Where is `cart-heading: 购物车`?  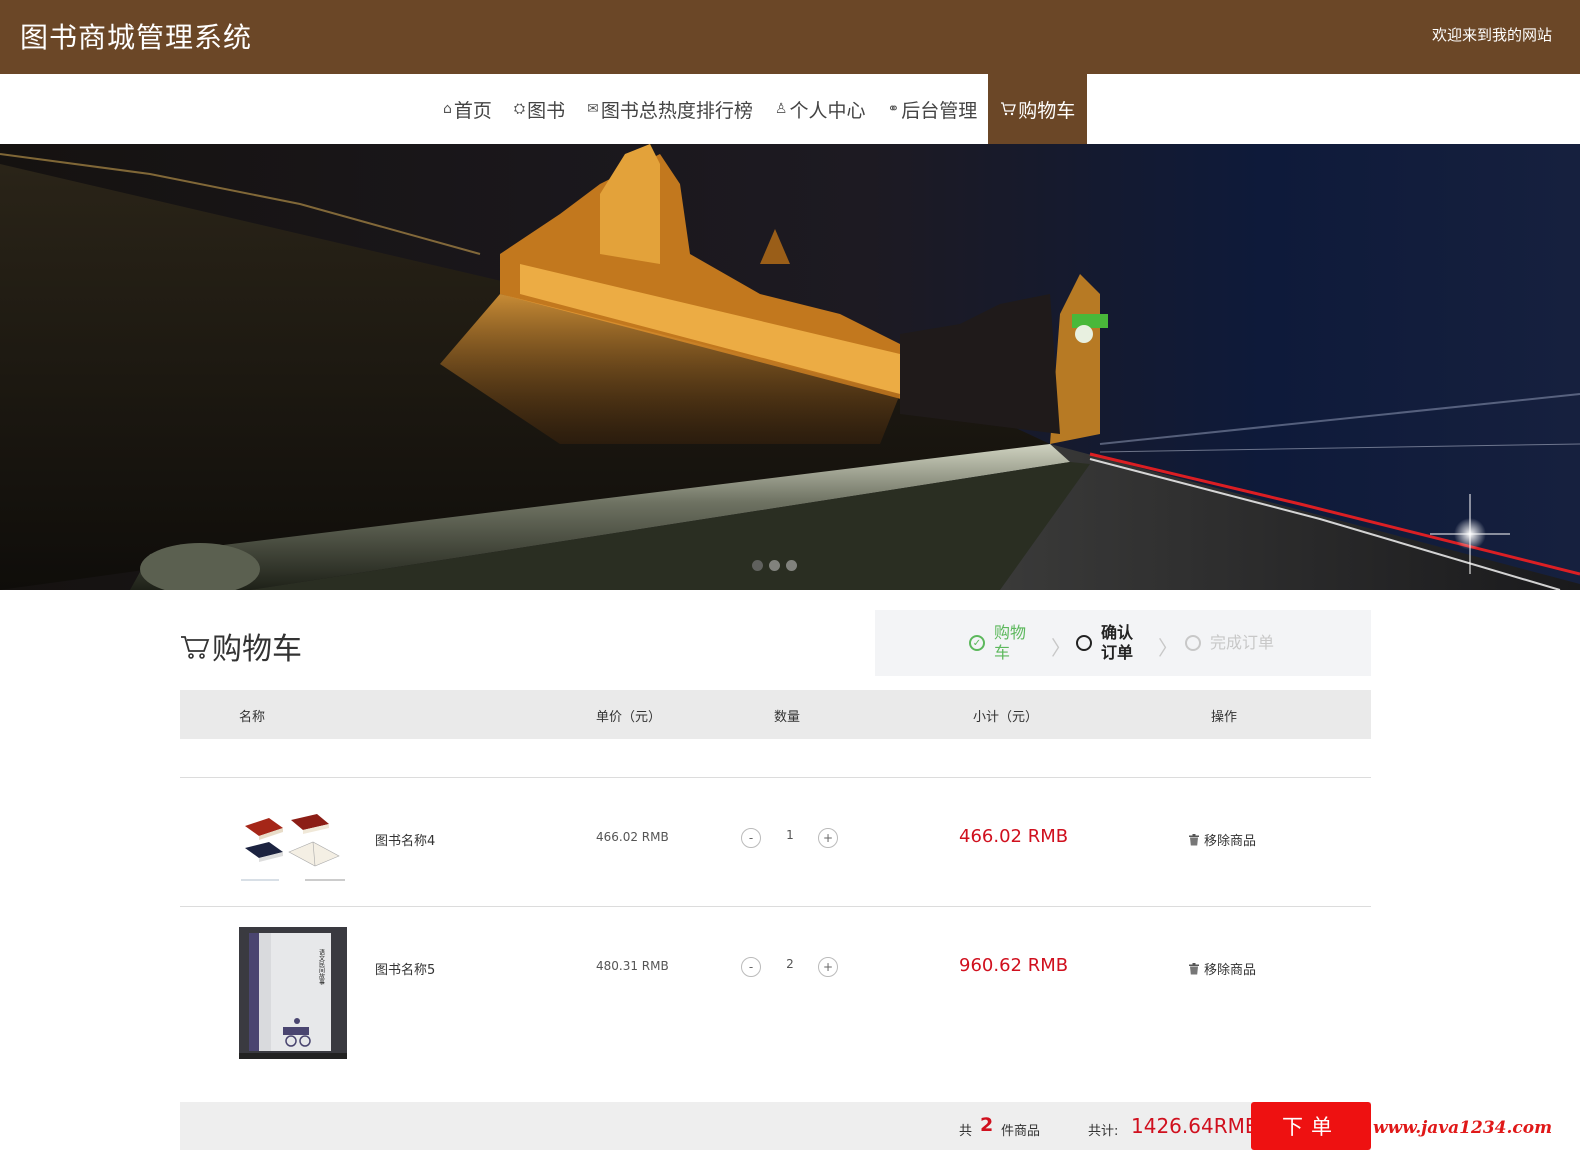
cart-heading: 购物车 is located at coordinates (241, 646).